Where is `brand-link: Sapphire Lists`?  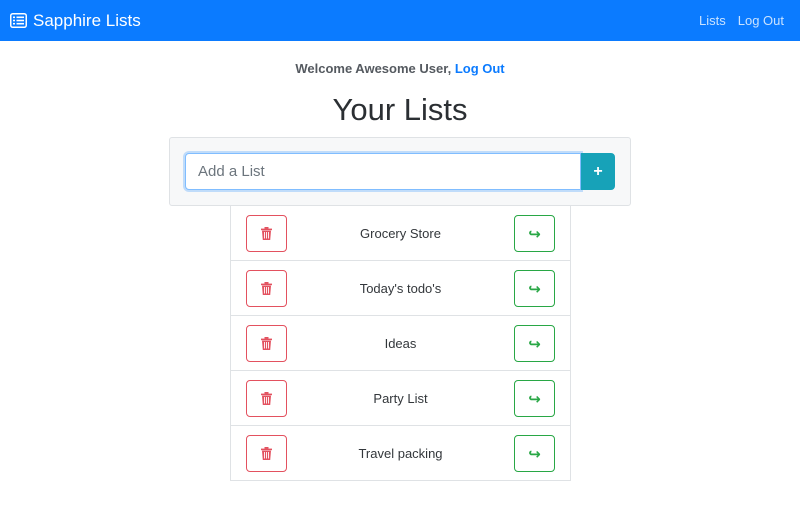
brand-link: Sapphire Lists is located at coordinates (75, 21).